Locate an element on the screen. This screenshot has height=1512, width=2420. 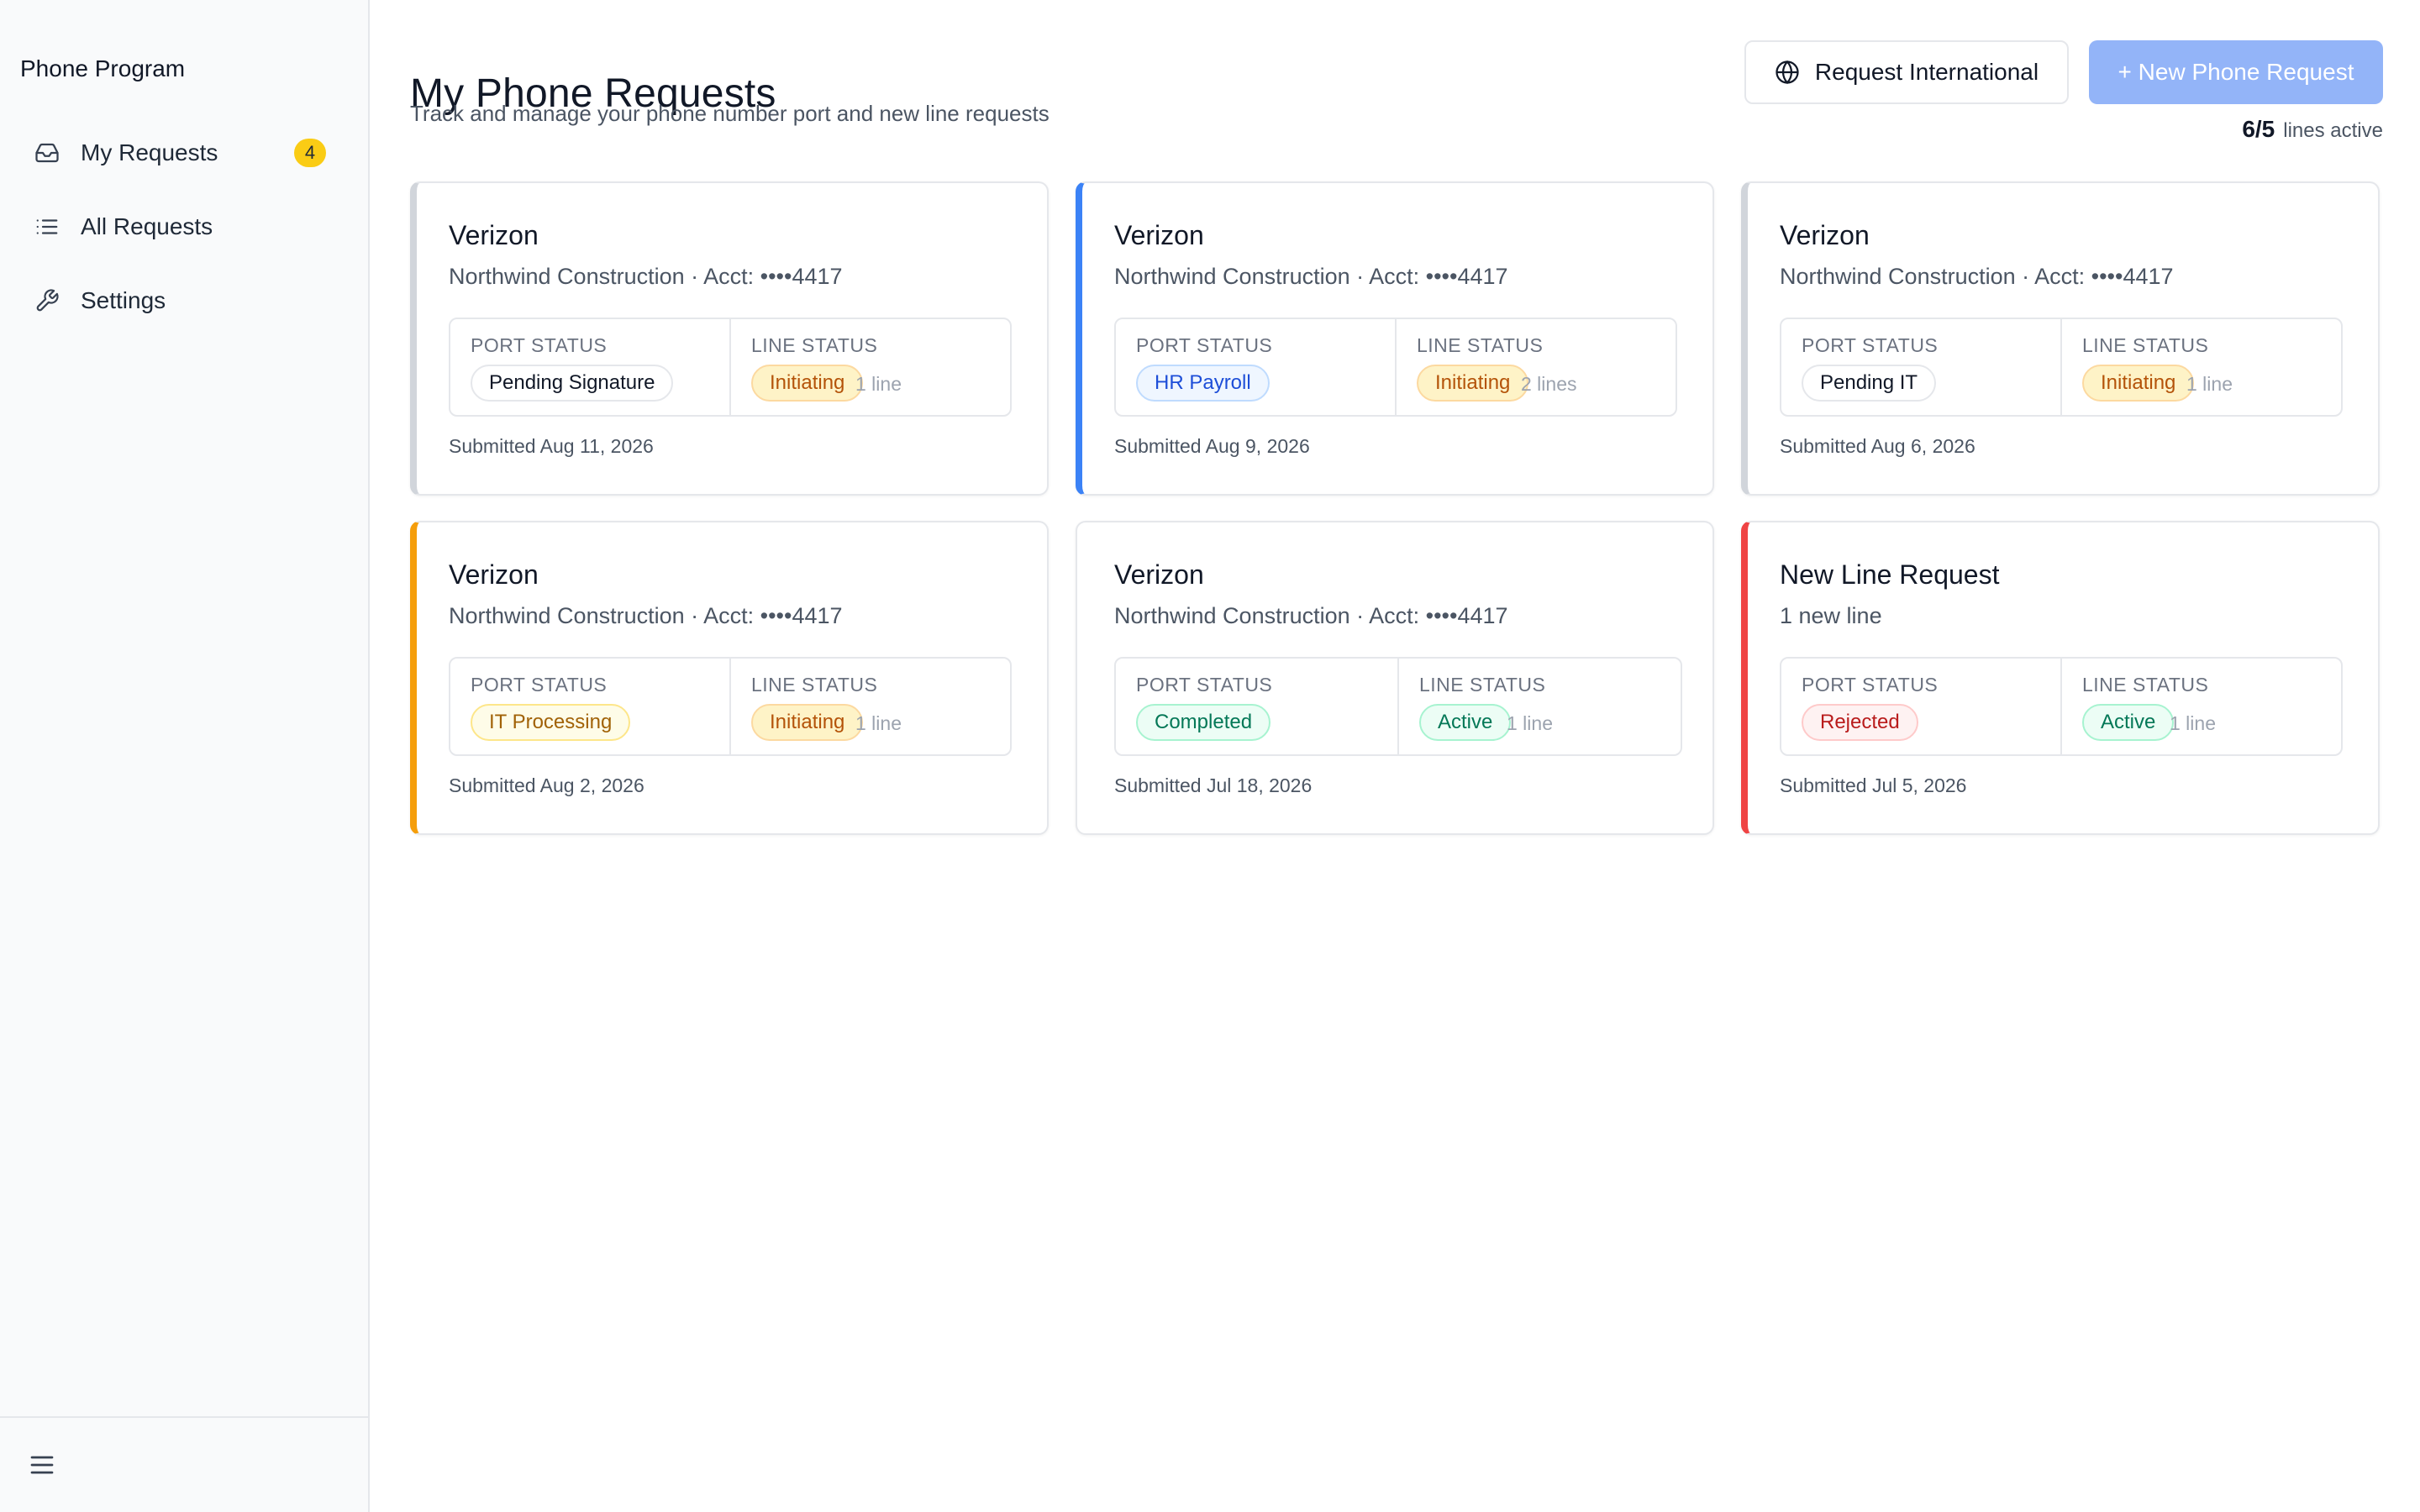
new-phone-request-button: + New Phone Request is located at coordinates (2236, 72).